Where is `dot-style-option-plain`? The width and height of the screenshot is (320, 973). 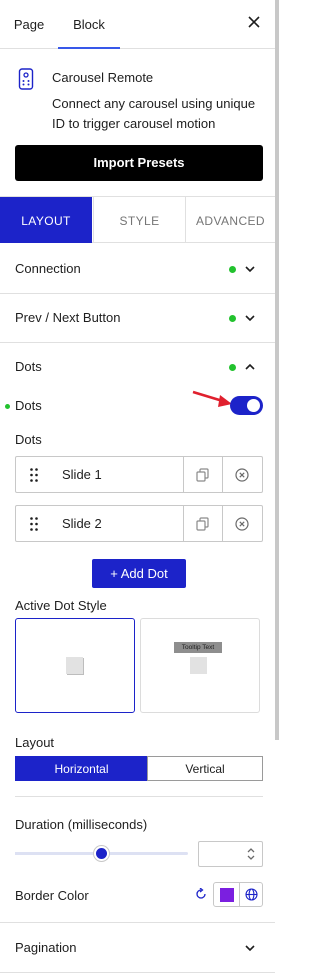 dot-style-option-plain is located at coordinates (75, 665).